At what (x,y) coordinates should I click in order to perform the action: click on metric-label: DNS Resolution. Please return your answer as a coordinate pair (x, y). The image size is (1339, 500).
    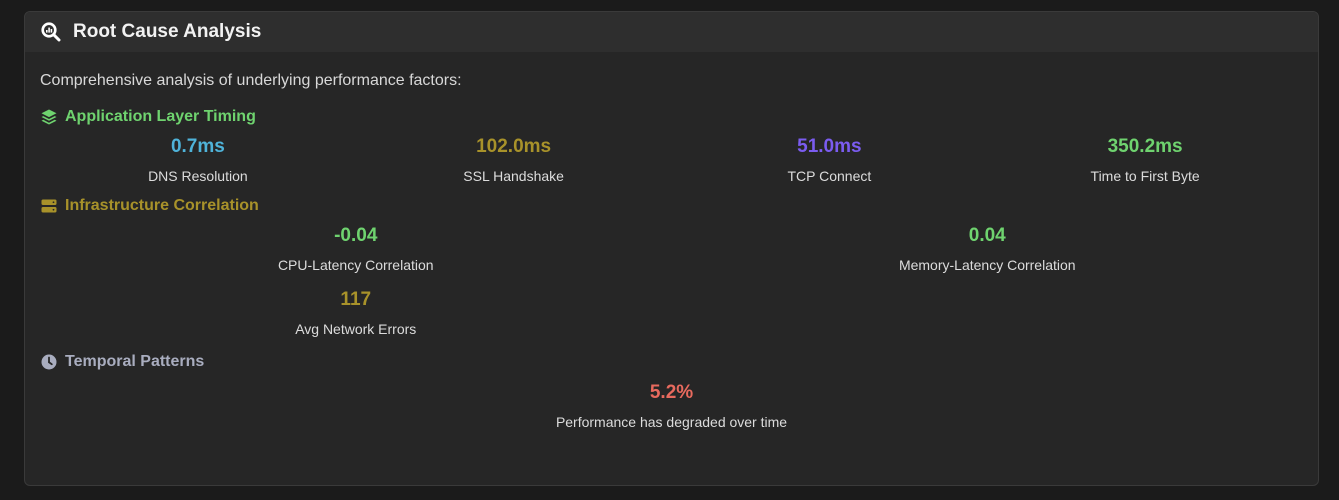
    Looking at the image, I should click on (198, 176).